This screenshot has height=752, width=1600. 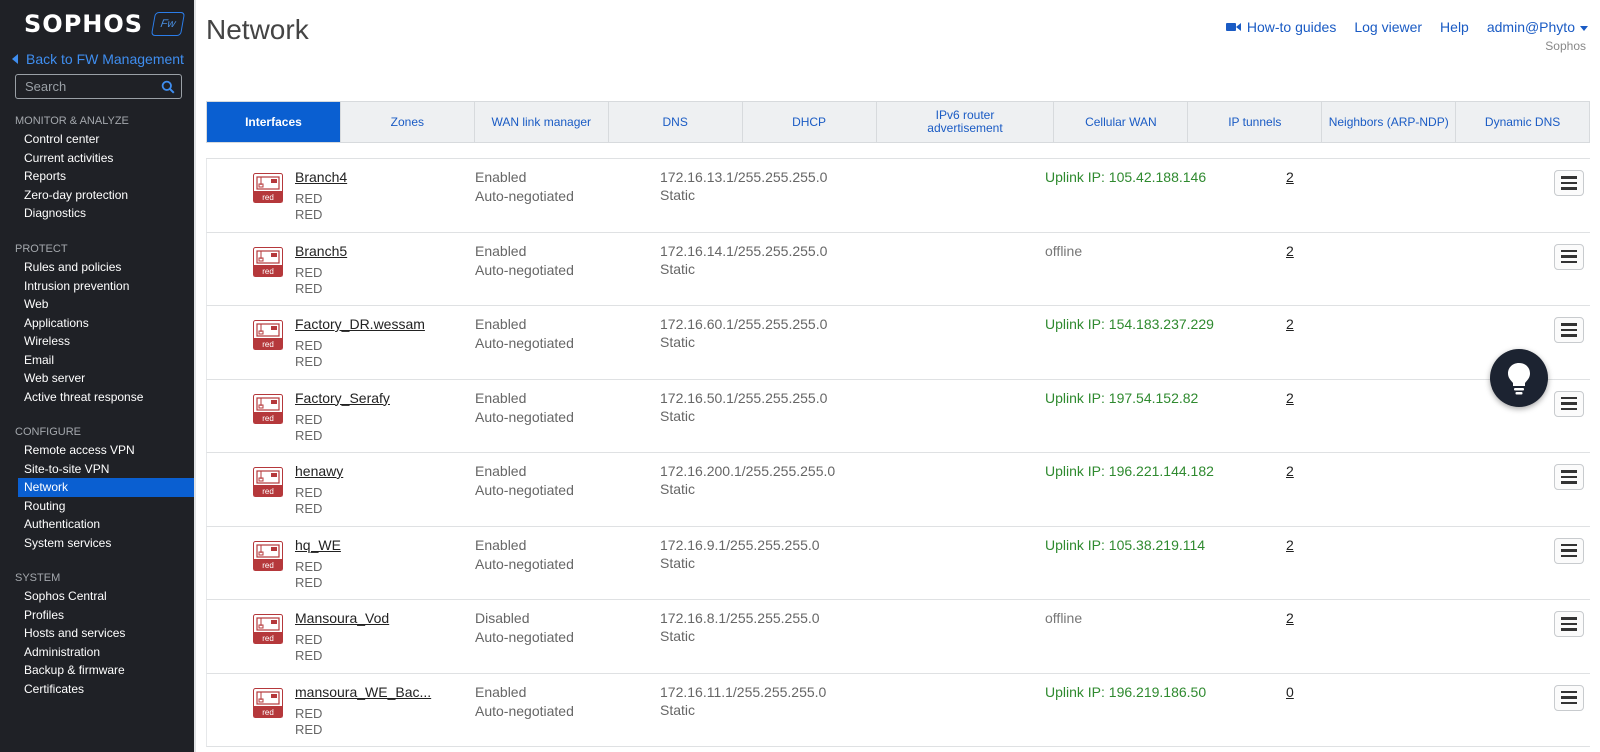 I want to click on nav-item-backup-firmware: Backup & firmware, so click(x=97, y=670).